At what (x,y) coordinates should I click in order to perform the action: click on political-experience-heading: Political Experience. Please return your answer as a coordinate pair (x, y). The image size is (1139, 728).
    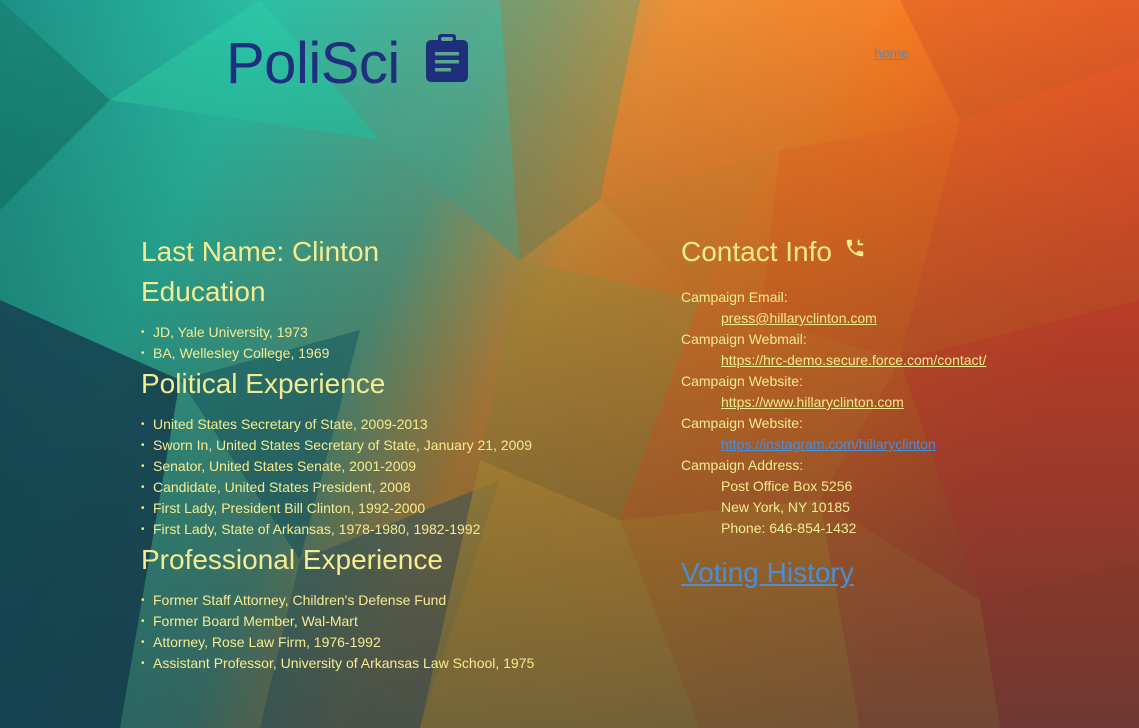
    Looking at the image, I should click on (263, 383).